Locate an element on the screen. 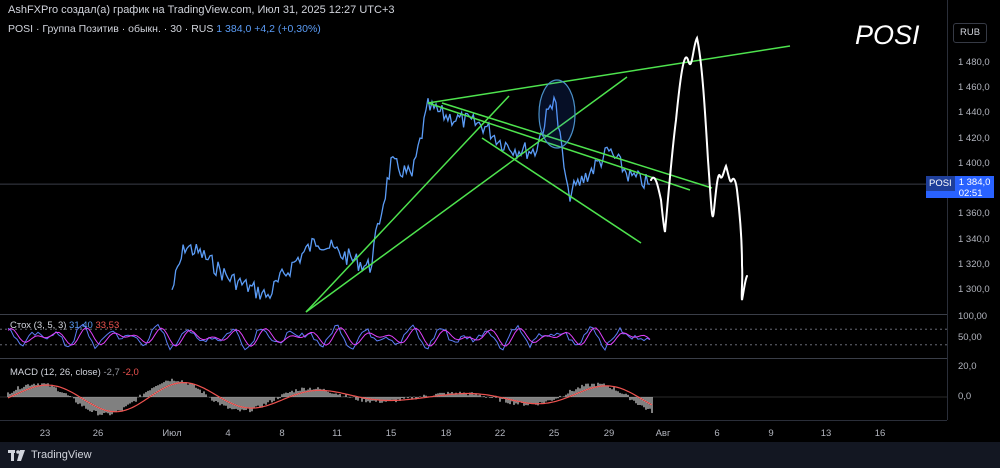 This screenshot has width=1000, height=468. stoch-label: Стох (3, 5, 3) is located at coordinates (38, 325).